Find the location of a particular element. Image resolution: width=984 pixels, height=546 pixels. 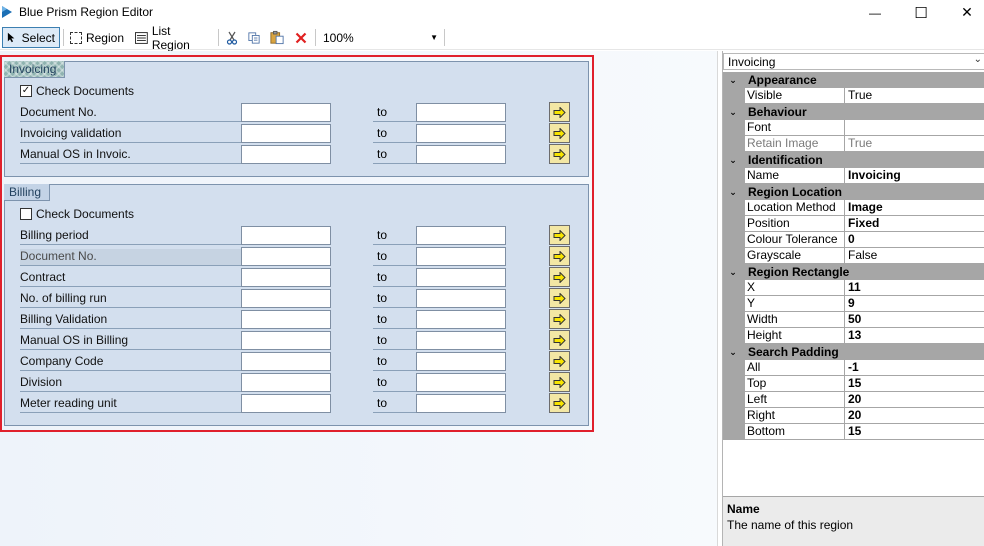

property-row-right: Right 20 is located at coordinates (853, 416).